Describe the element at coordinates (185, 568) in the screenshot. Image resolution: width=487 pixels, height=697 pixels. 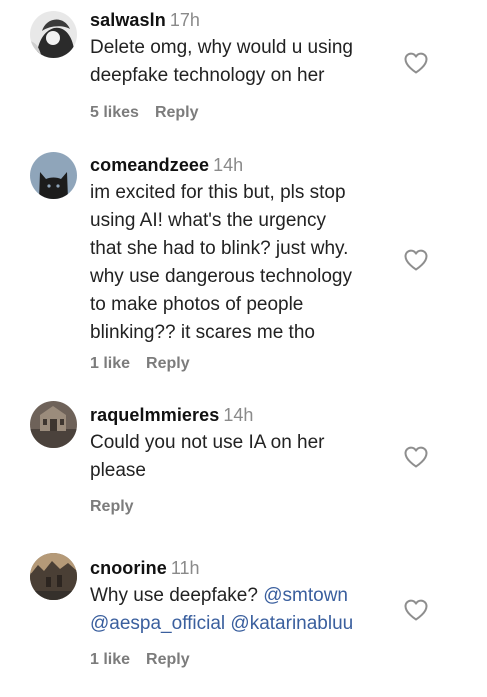
I see `comment-time: 11h` at that location.